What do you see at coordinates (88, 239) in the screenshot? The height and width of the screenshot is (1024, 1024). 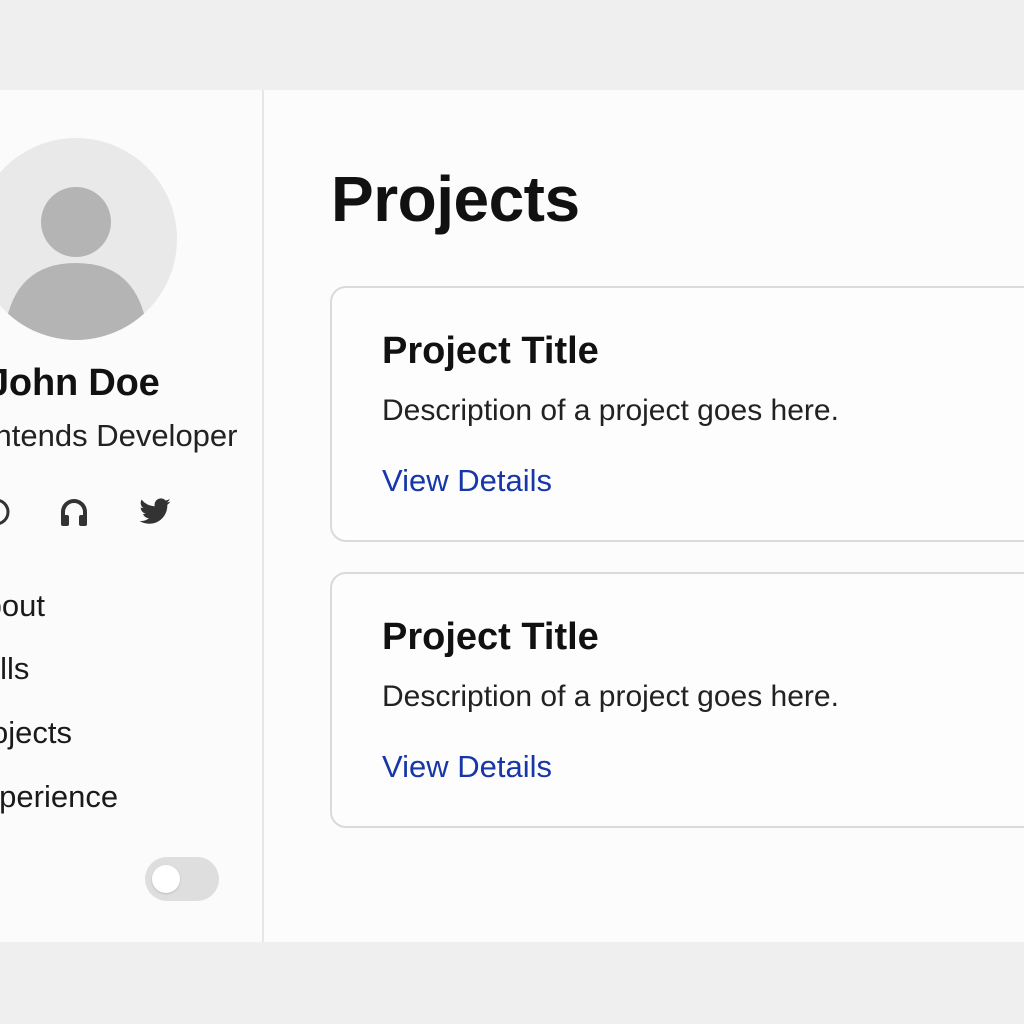 I see `user-avatar-icon` at bounding box center [88, 239].